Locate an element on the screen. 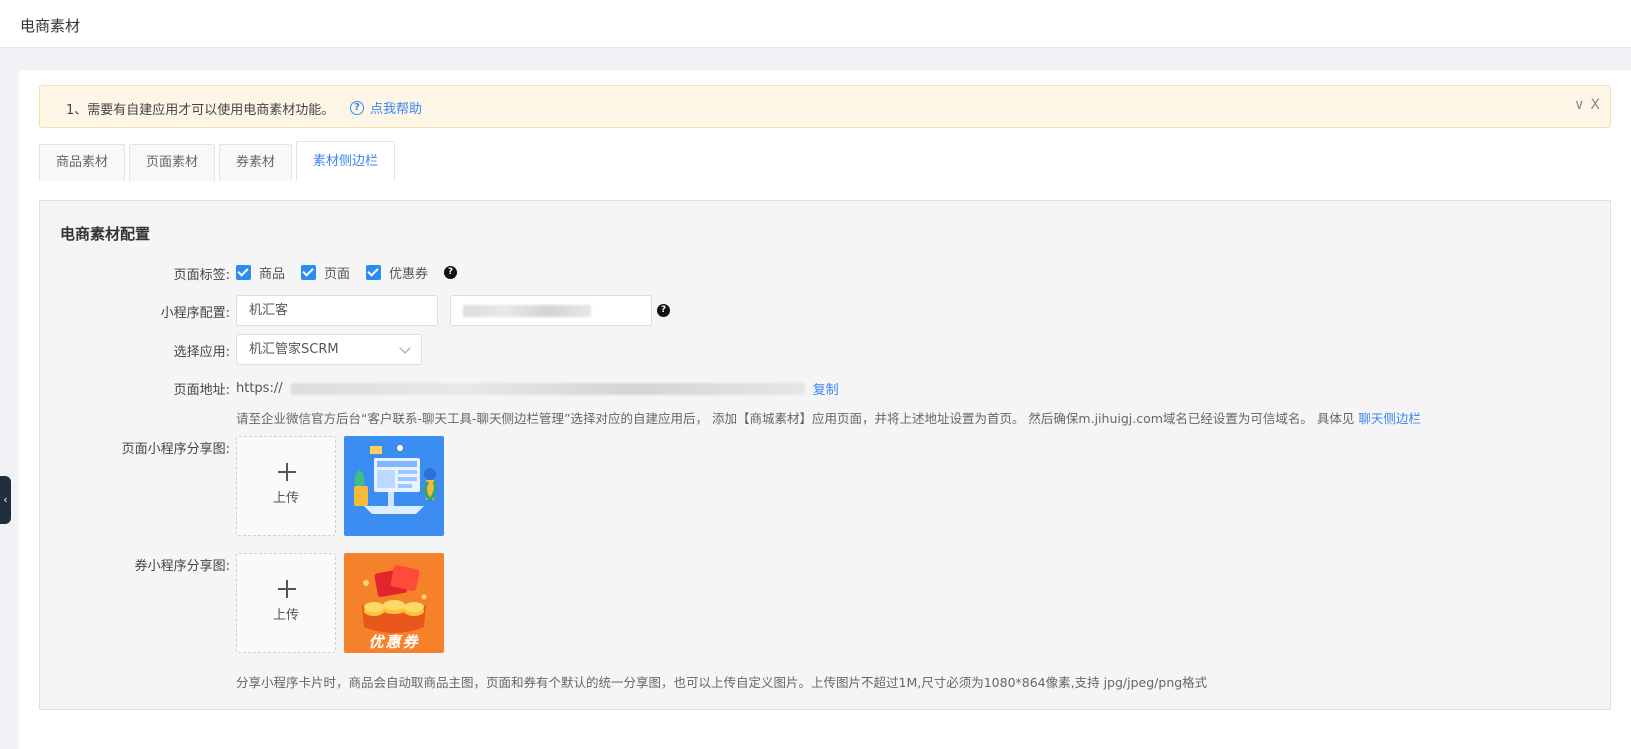  checkbox-coupon: 优惠券 is located at coordinates (397, 272).